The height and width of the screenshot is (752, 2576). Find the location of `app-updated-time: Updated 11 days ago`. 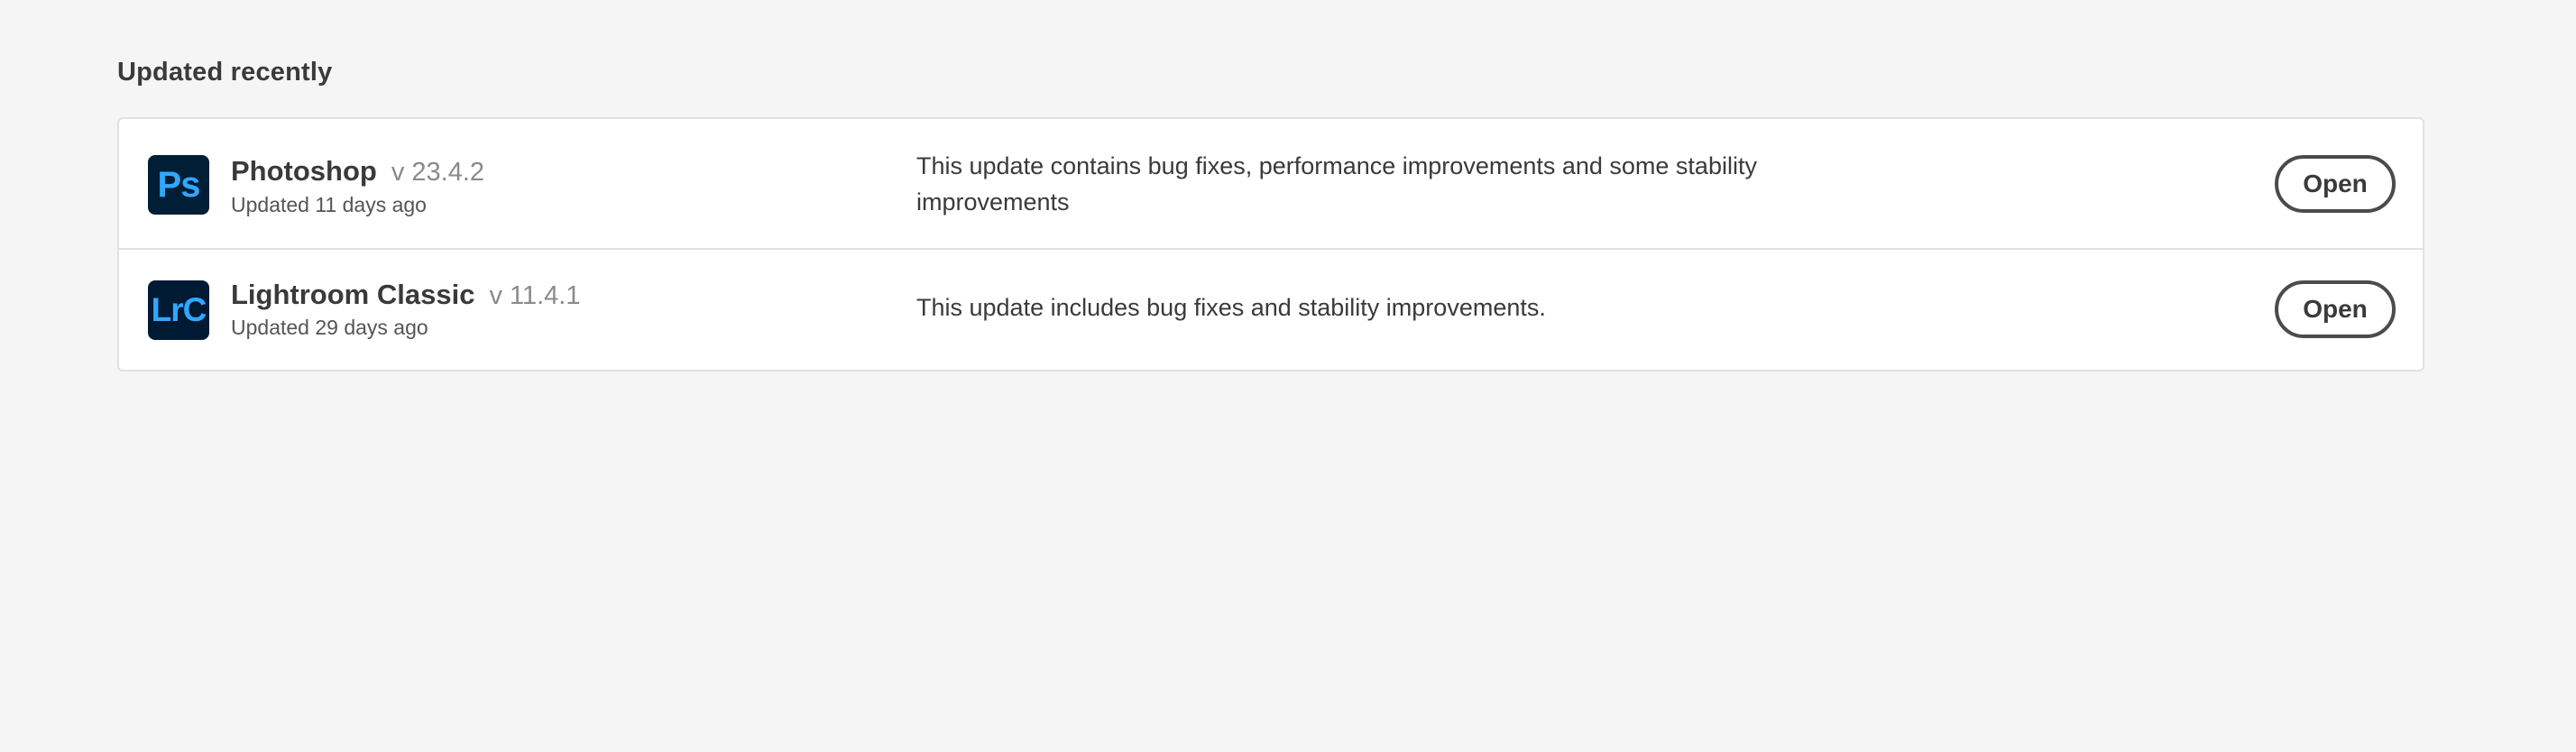

app-updated-time: Updated 11 days ago is located at coordinates (329, 204).